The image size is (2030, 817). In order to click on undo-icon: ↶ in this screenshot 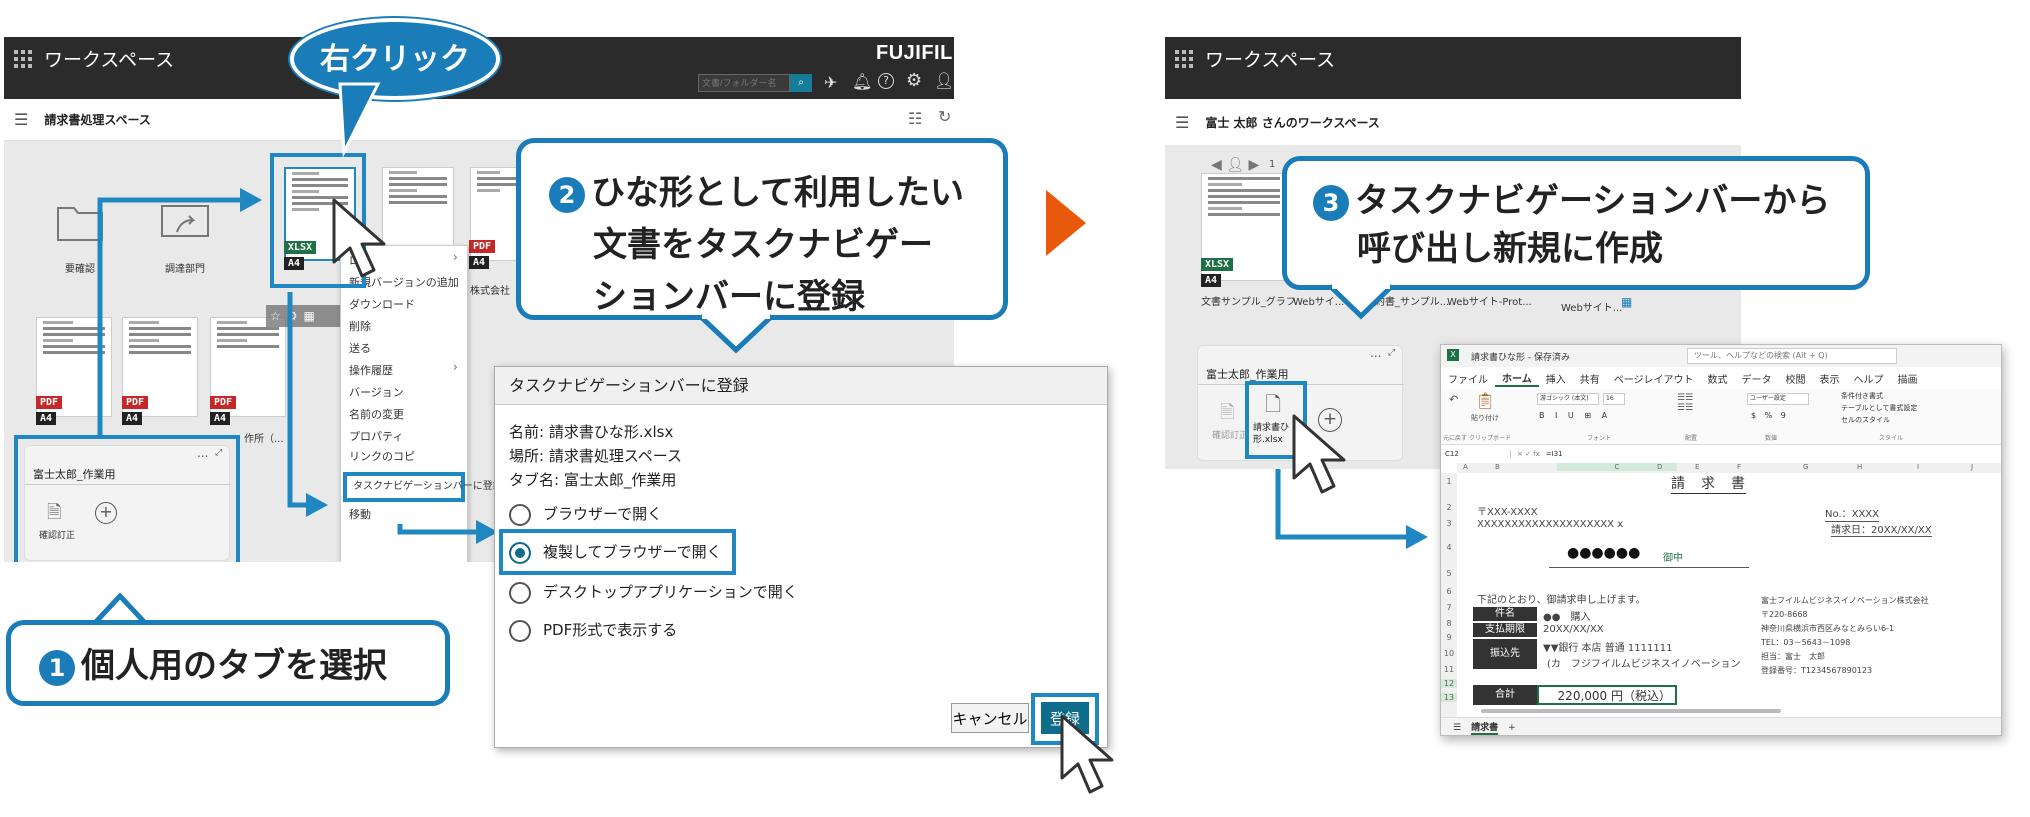, I will do `click(1453, 399)`.